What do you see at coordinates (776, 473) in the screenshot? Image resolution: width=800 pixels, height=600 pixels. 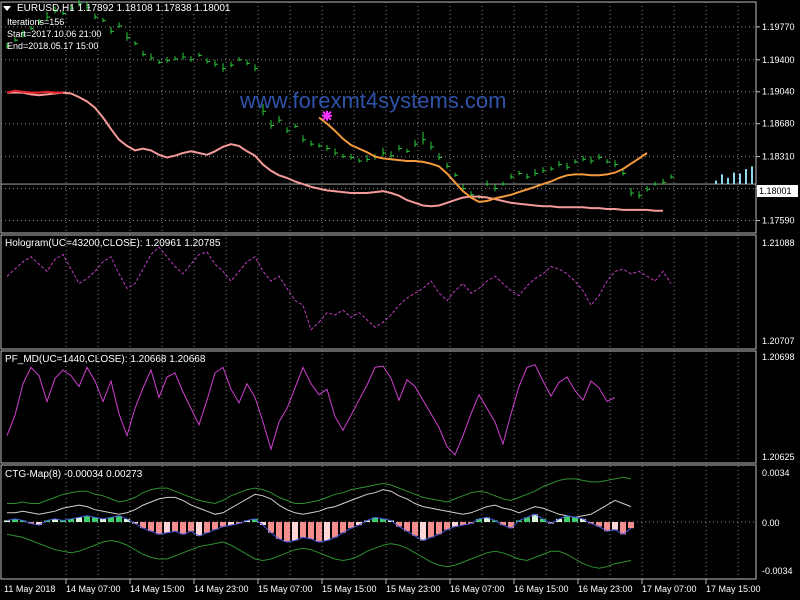 I see `ctg-tick-top: 0.0034` at bounding box center [776, 473].